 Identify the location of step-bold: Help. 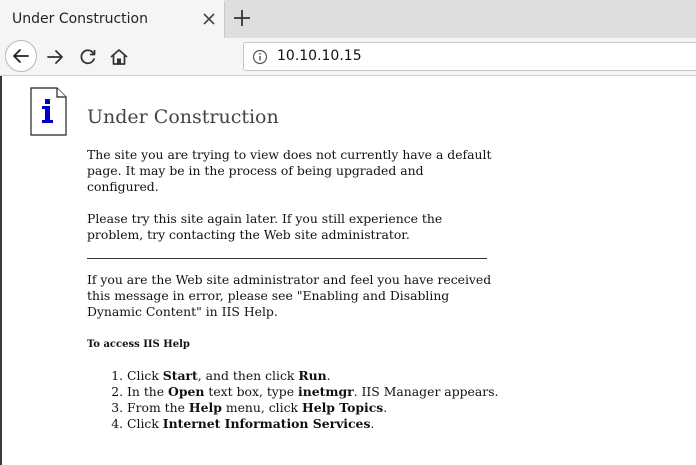
(205, 407).